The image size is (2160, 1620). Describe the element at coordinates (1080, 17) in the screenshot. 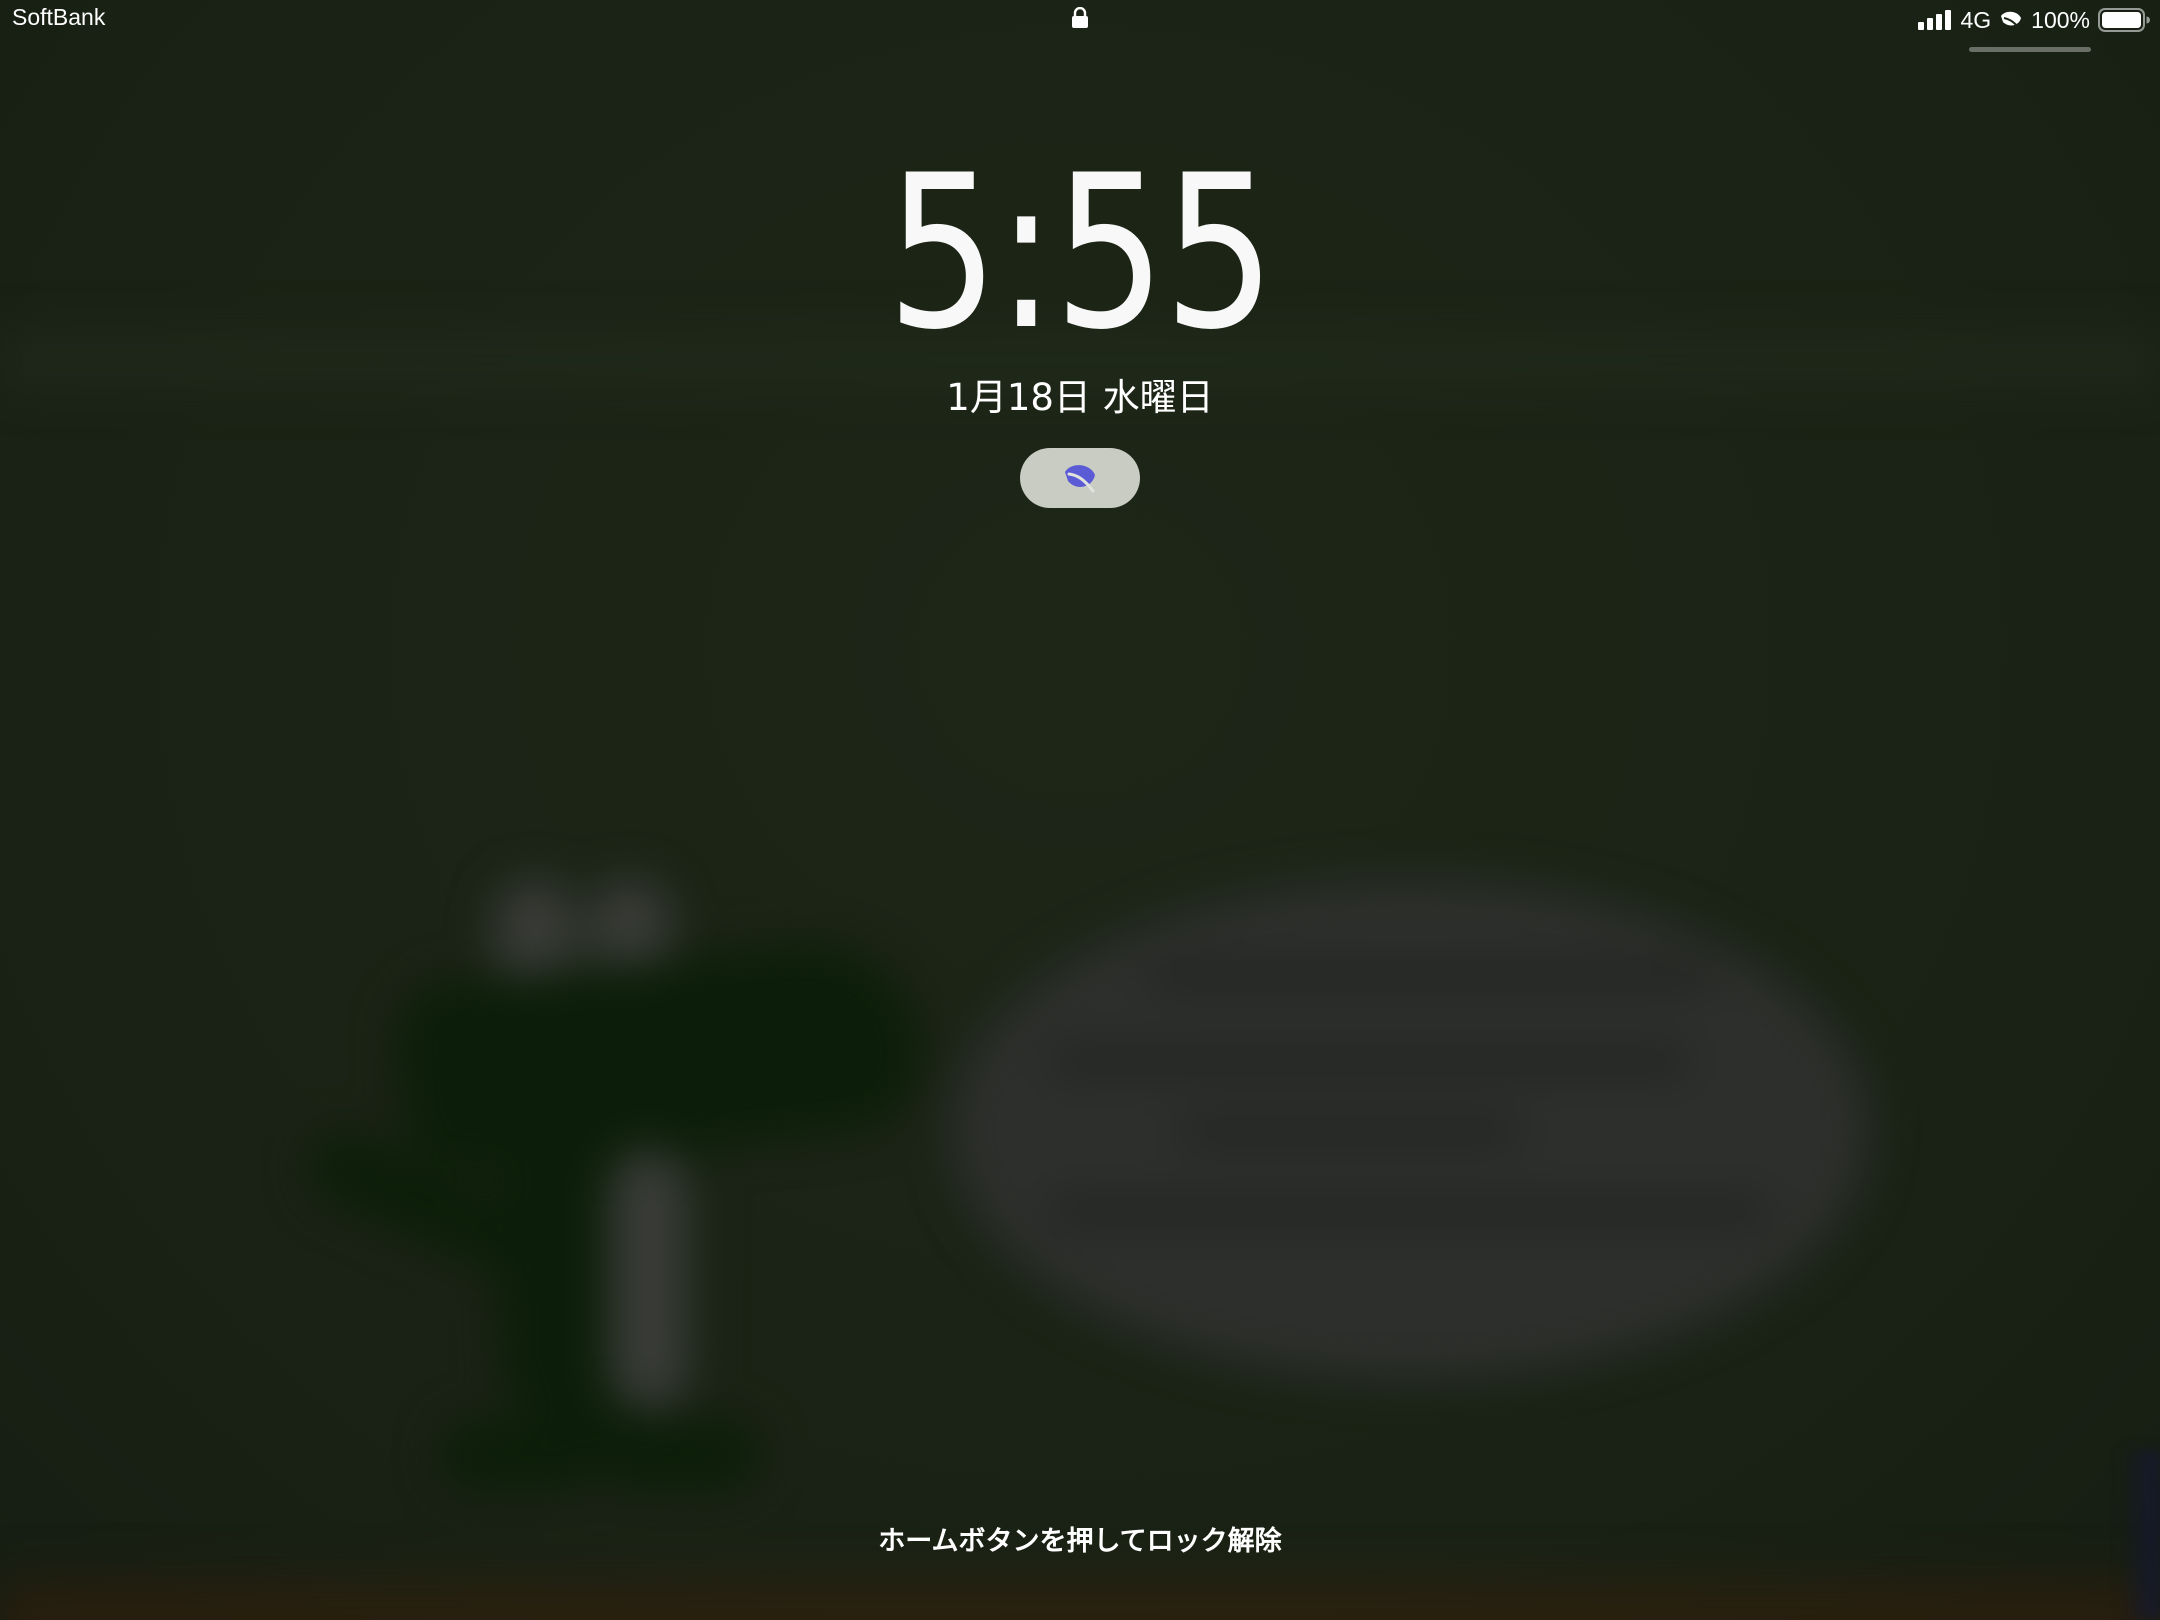

I see `lock-icon` at that location.